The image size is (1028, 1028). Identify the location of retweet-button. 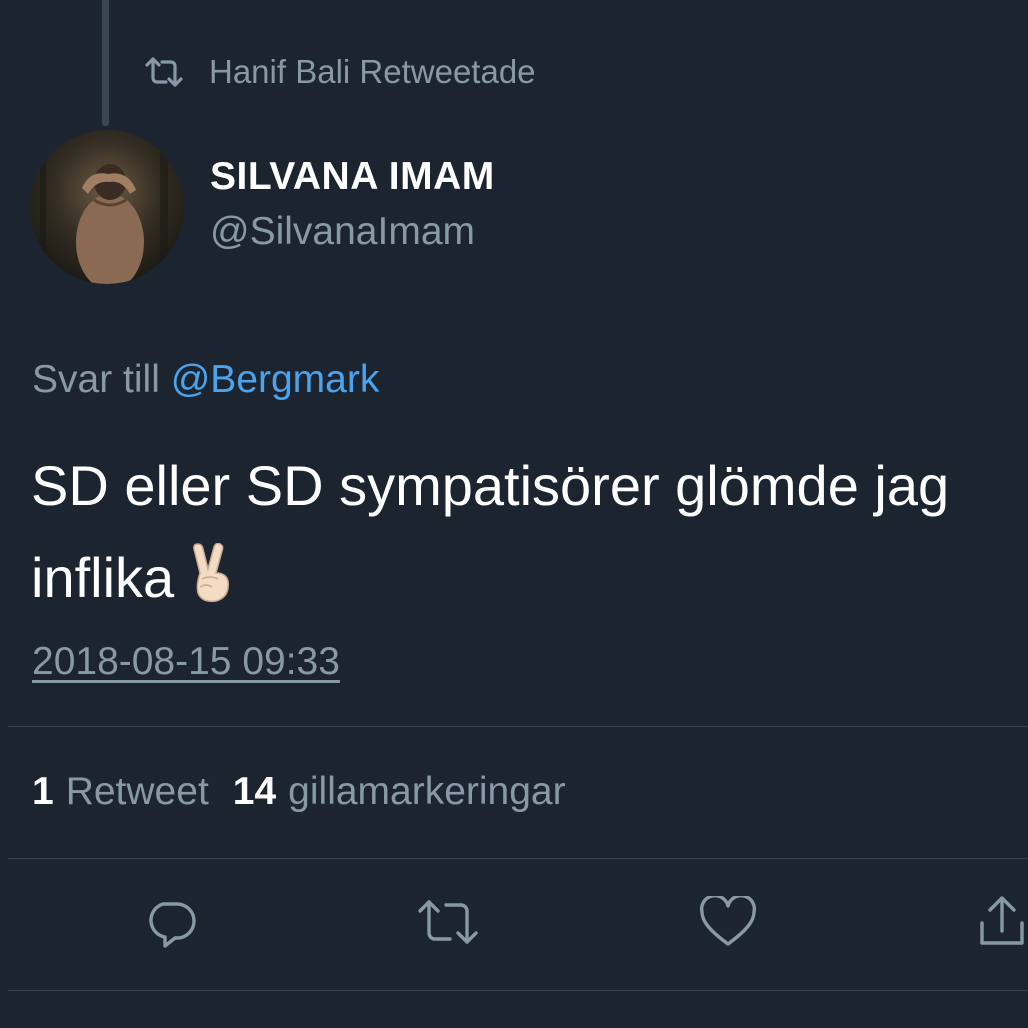
(448, 924).